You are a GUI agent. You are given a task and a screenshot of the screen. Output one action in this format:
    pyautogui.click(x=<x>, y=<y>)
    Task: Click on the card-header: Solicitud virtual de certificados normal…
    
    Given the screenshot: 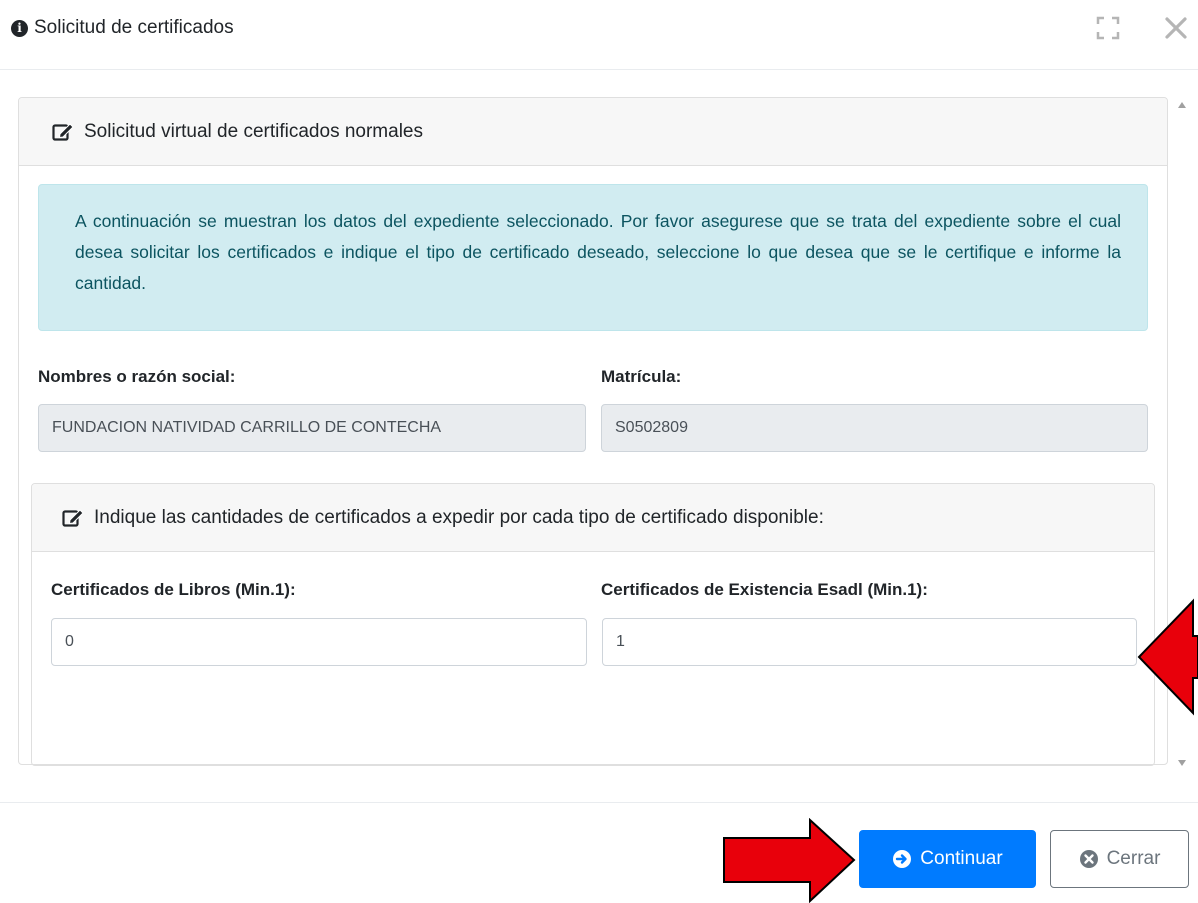 What is the action you would take?
    pyautogui.click(x=593, y=132)
    